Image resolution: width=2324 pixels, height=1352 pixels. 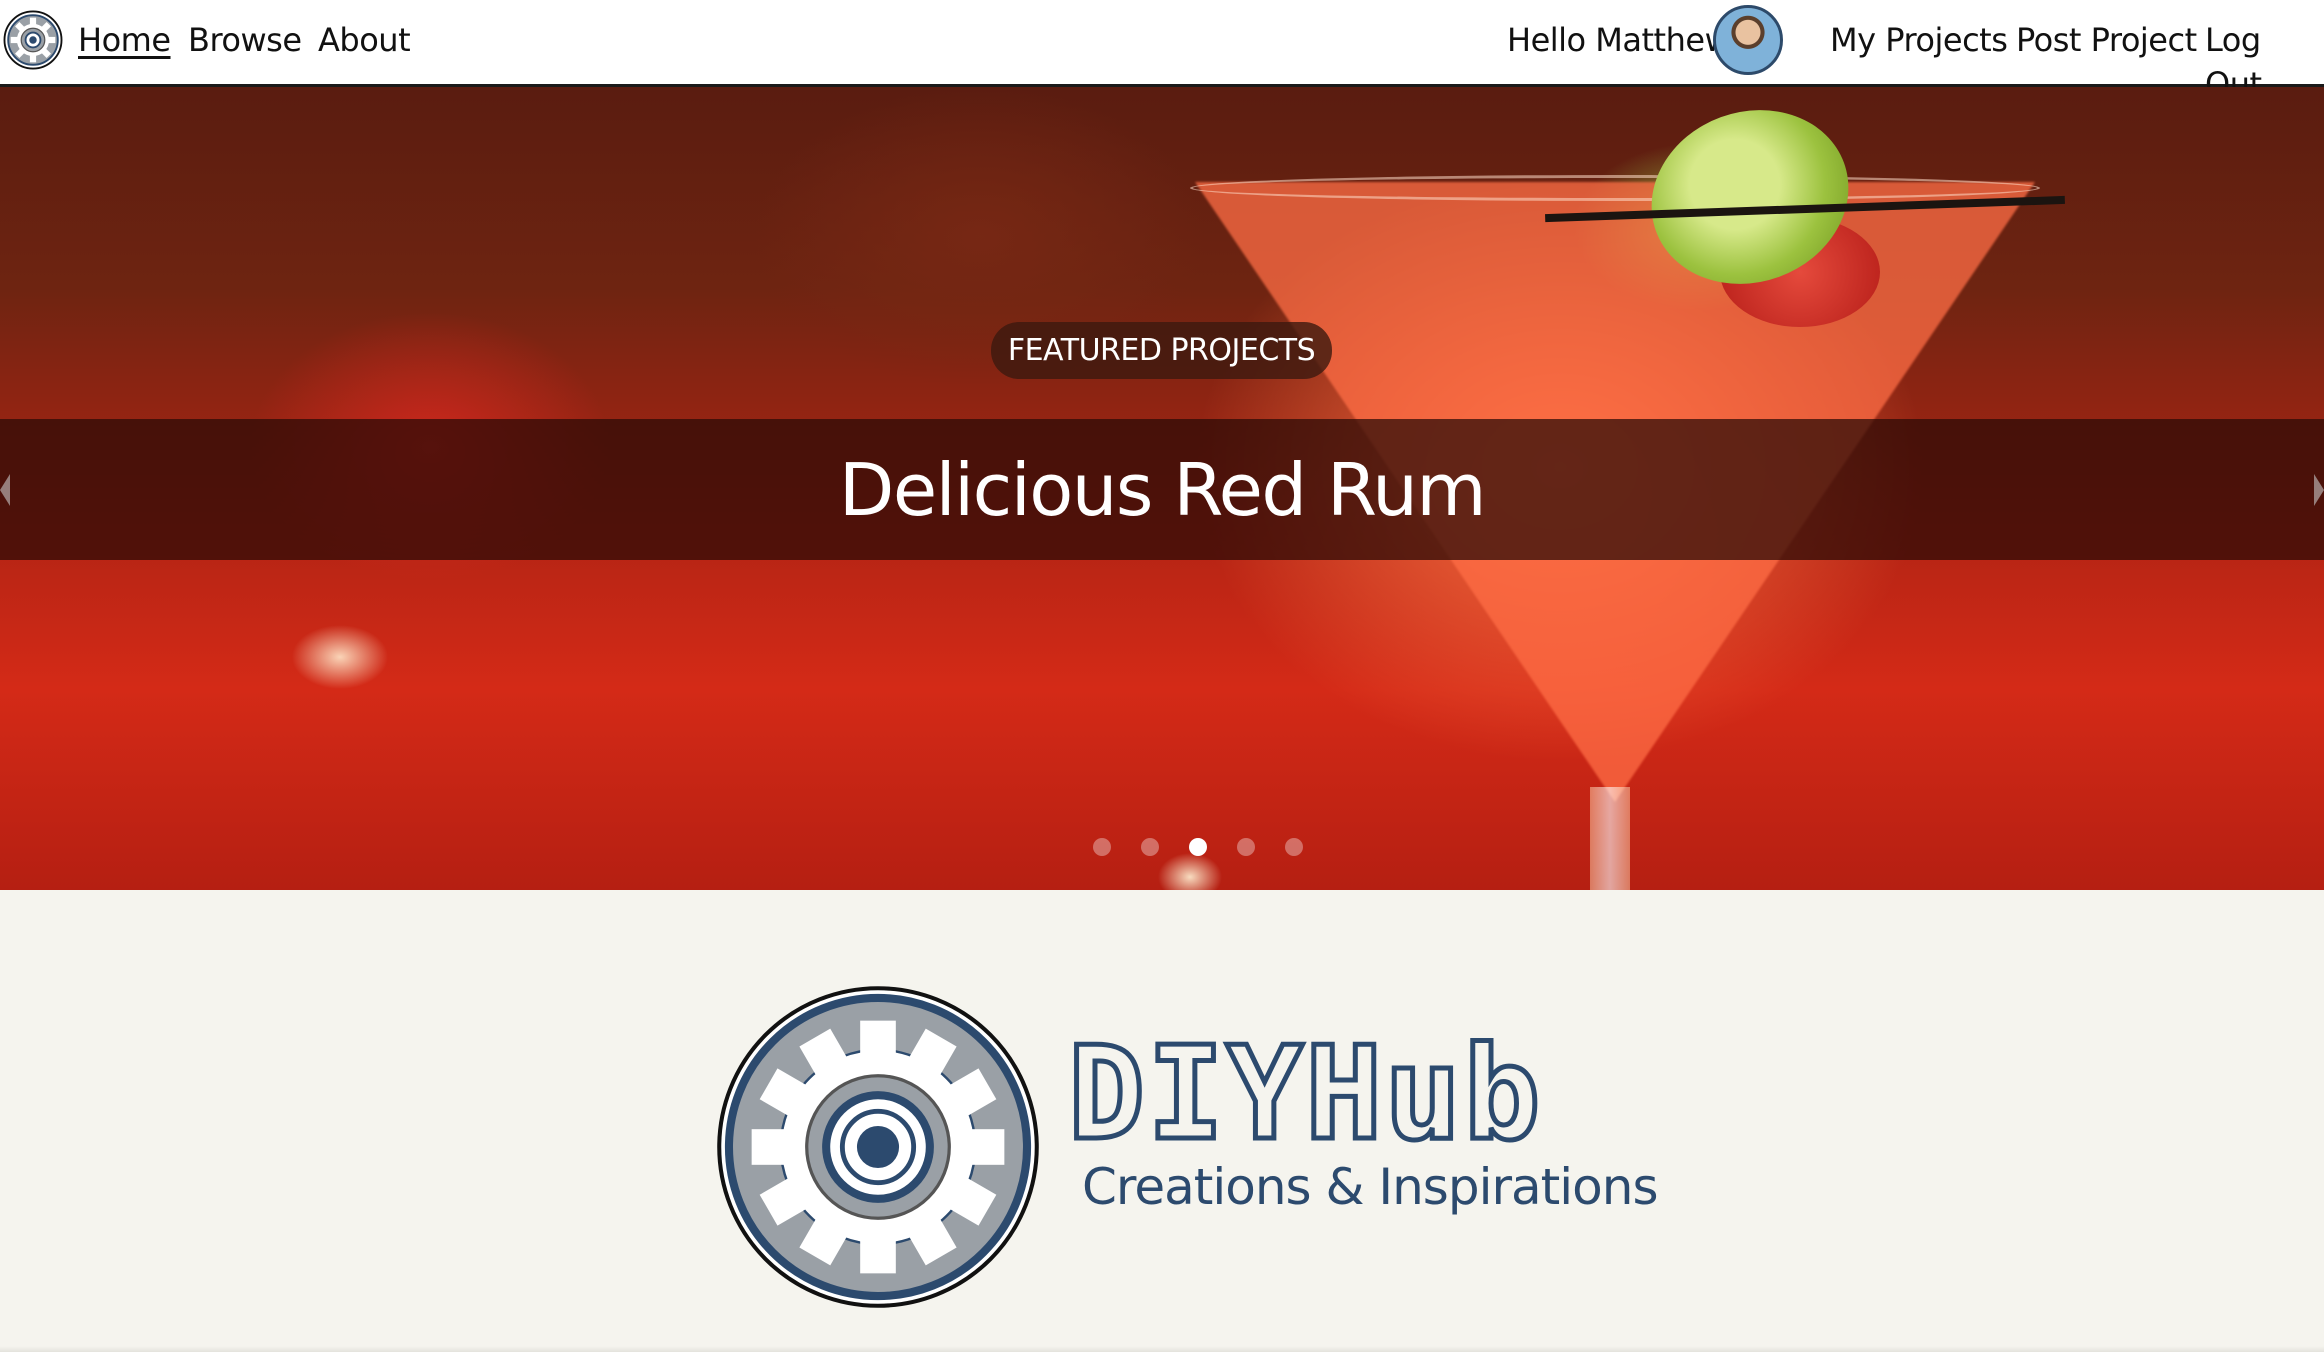 What do you see at coordinates (1370, 1187) in the screenshot?
I see `brand-tagline: Creations & Inspirations` at bounding box center [1370, 1187].